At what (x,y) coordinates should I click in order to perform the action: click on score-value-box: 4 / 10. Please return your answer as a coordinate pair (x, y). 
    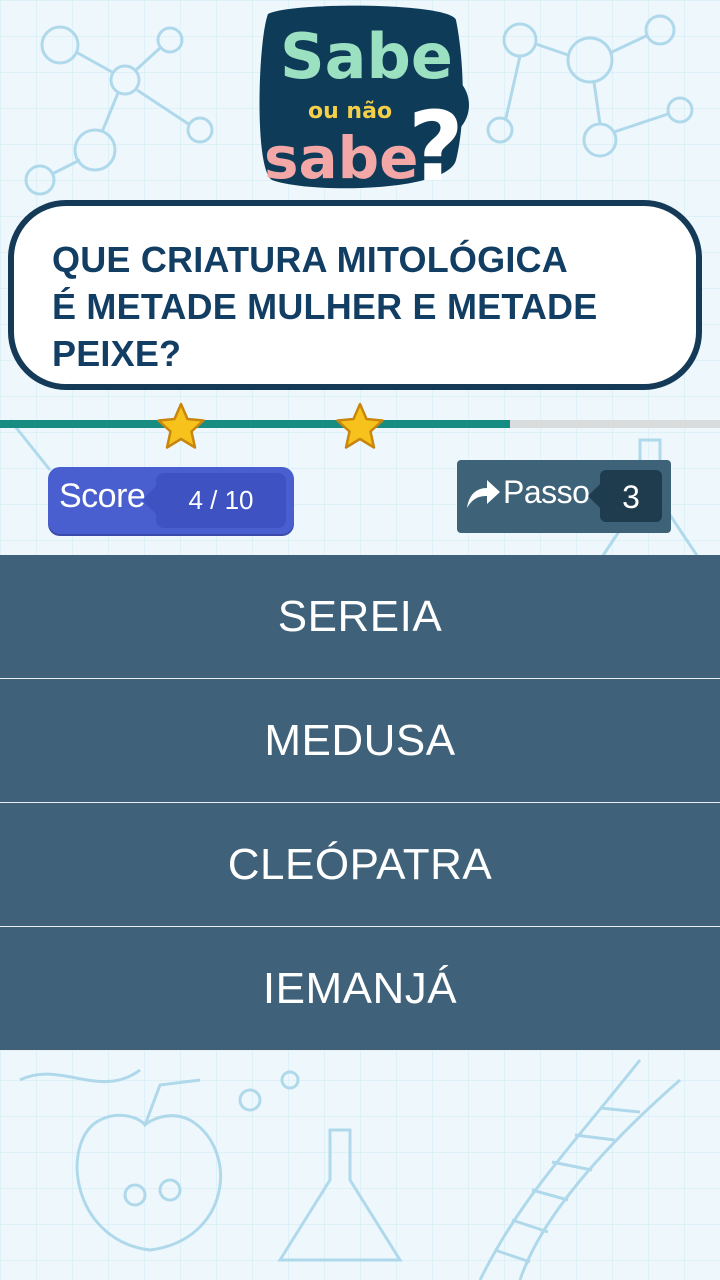
    Looking at the image, I should click on (214, 500).